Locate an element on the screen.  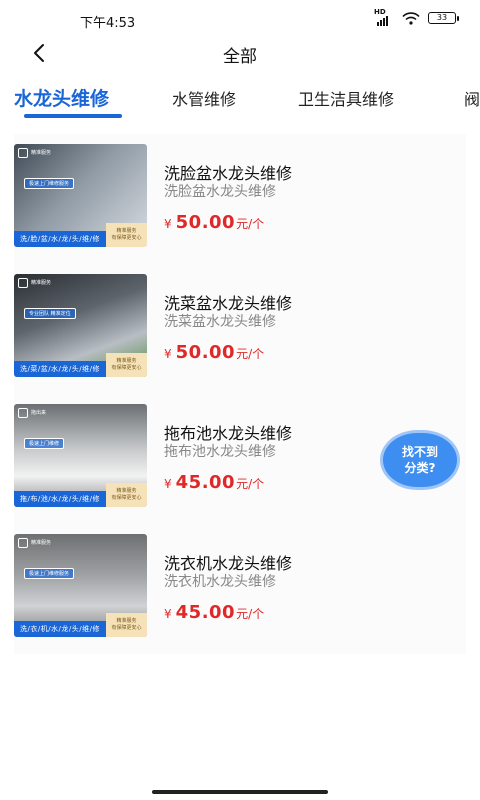
active-tab-indicator is located at coordinates (73, 116).